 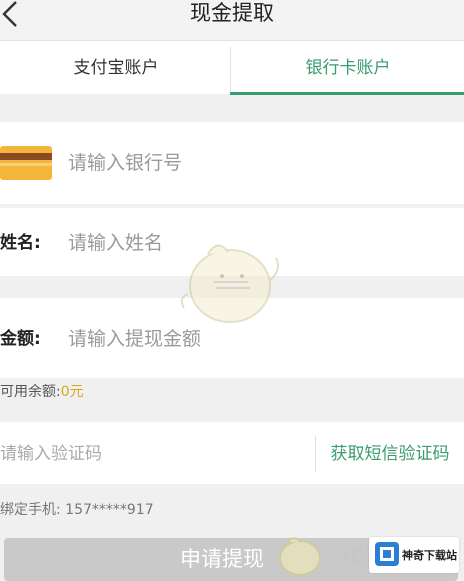 I want to click on page-title: 现金提取, so click(x=232, y=13).